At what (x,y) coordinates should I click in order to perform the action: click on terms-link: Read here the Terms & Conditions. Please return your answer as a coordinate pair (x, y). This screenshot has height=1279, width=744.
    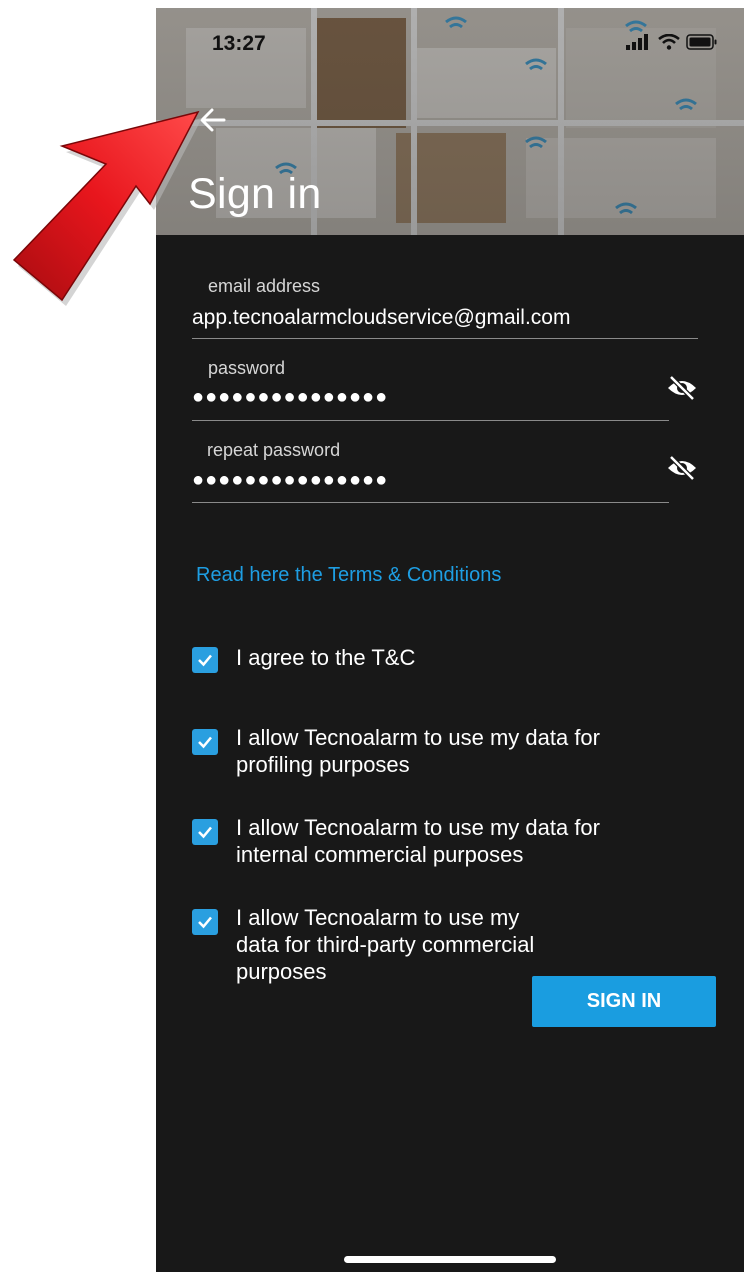
    Looking at the image, I should click on (348, 575).